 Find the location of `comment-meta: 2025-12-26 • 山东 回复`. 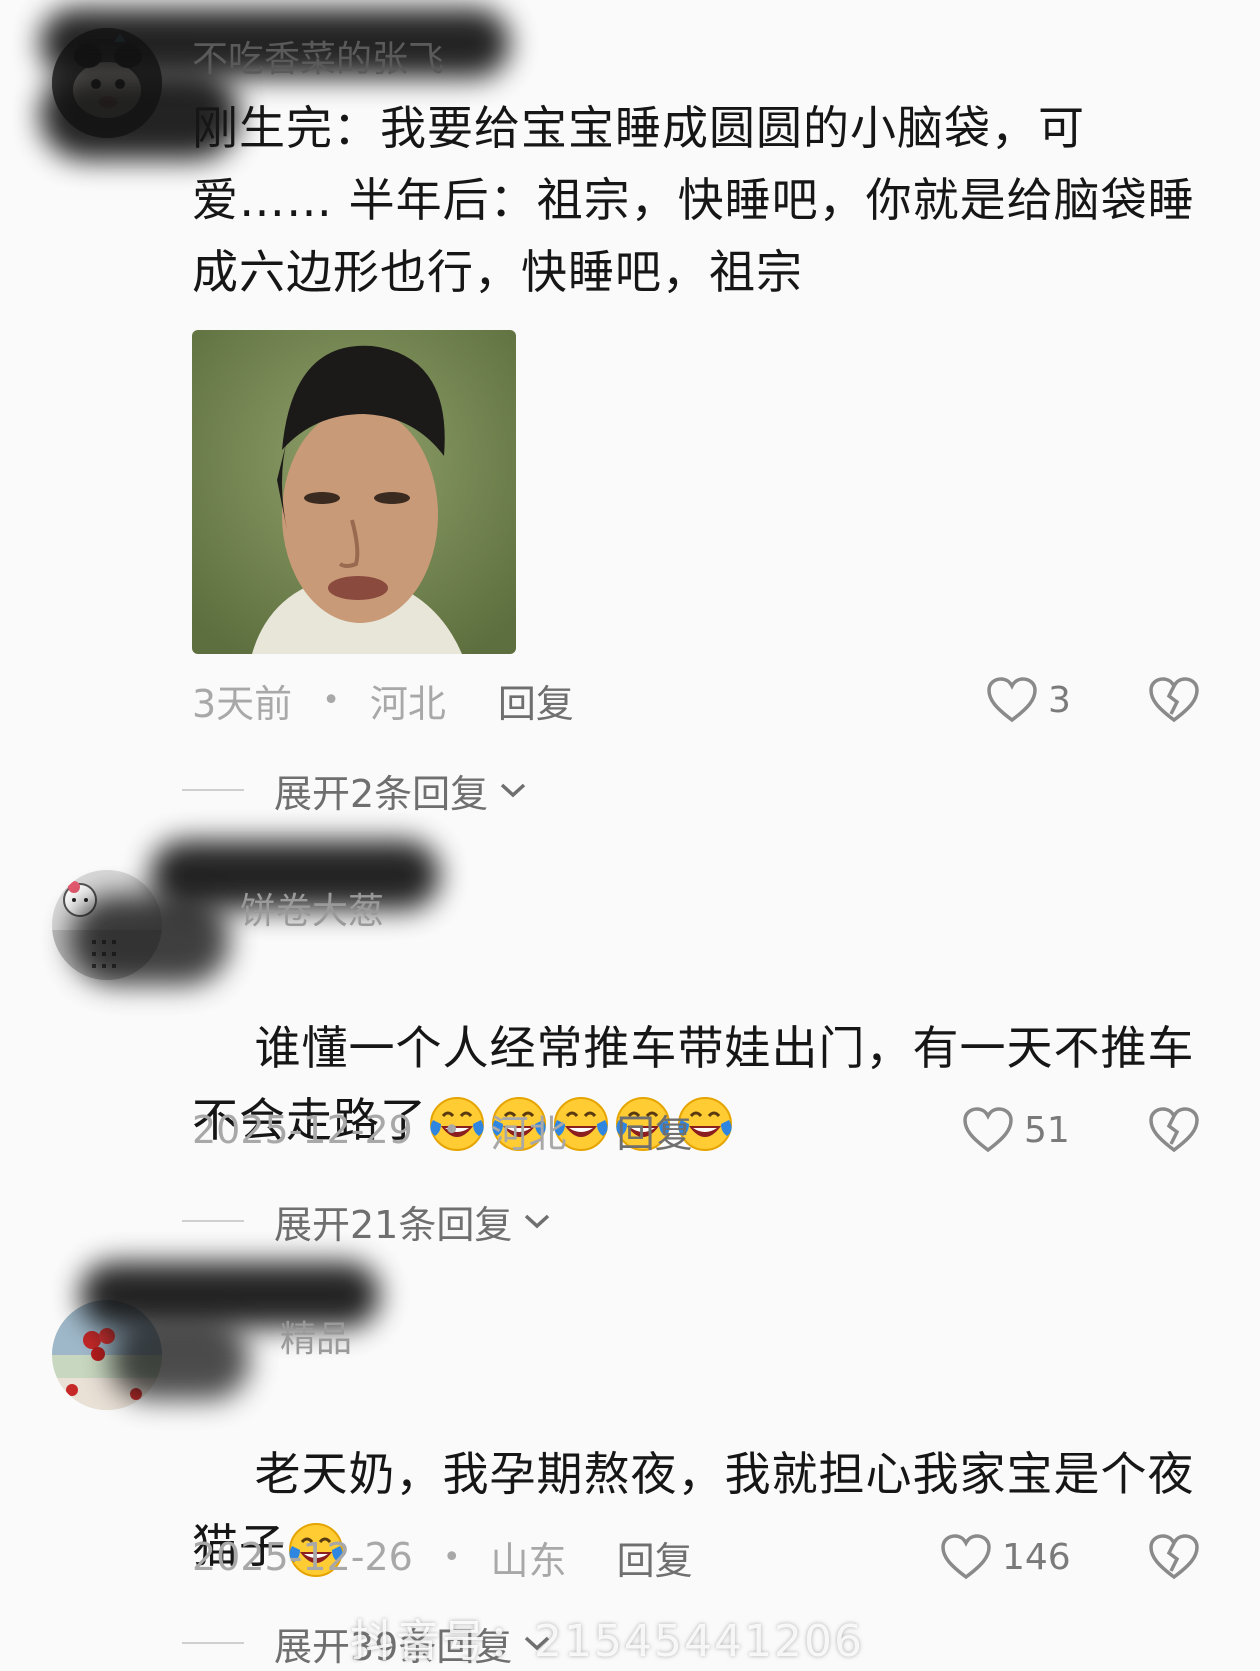

comment-meta: 2025-12-26 • 山东 回复 is located at coordinates (442, 1557).